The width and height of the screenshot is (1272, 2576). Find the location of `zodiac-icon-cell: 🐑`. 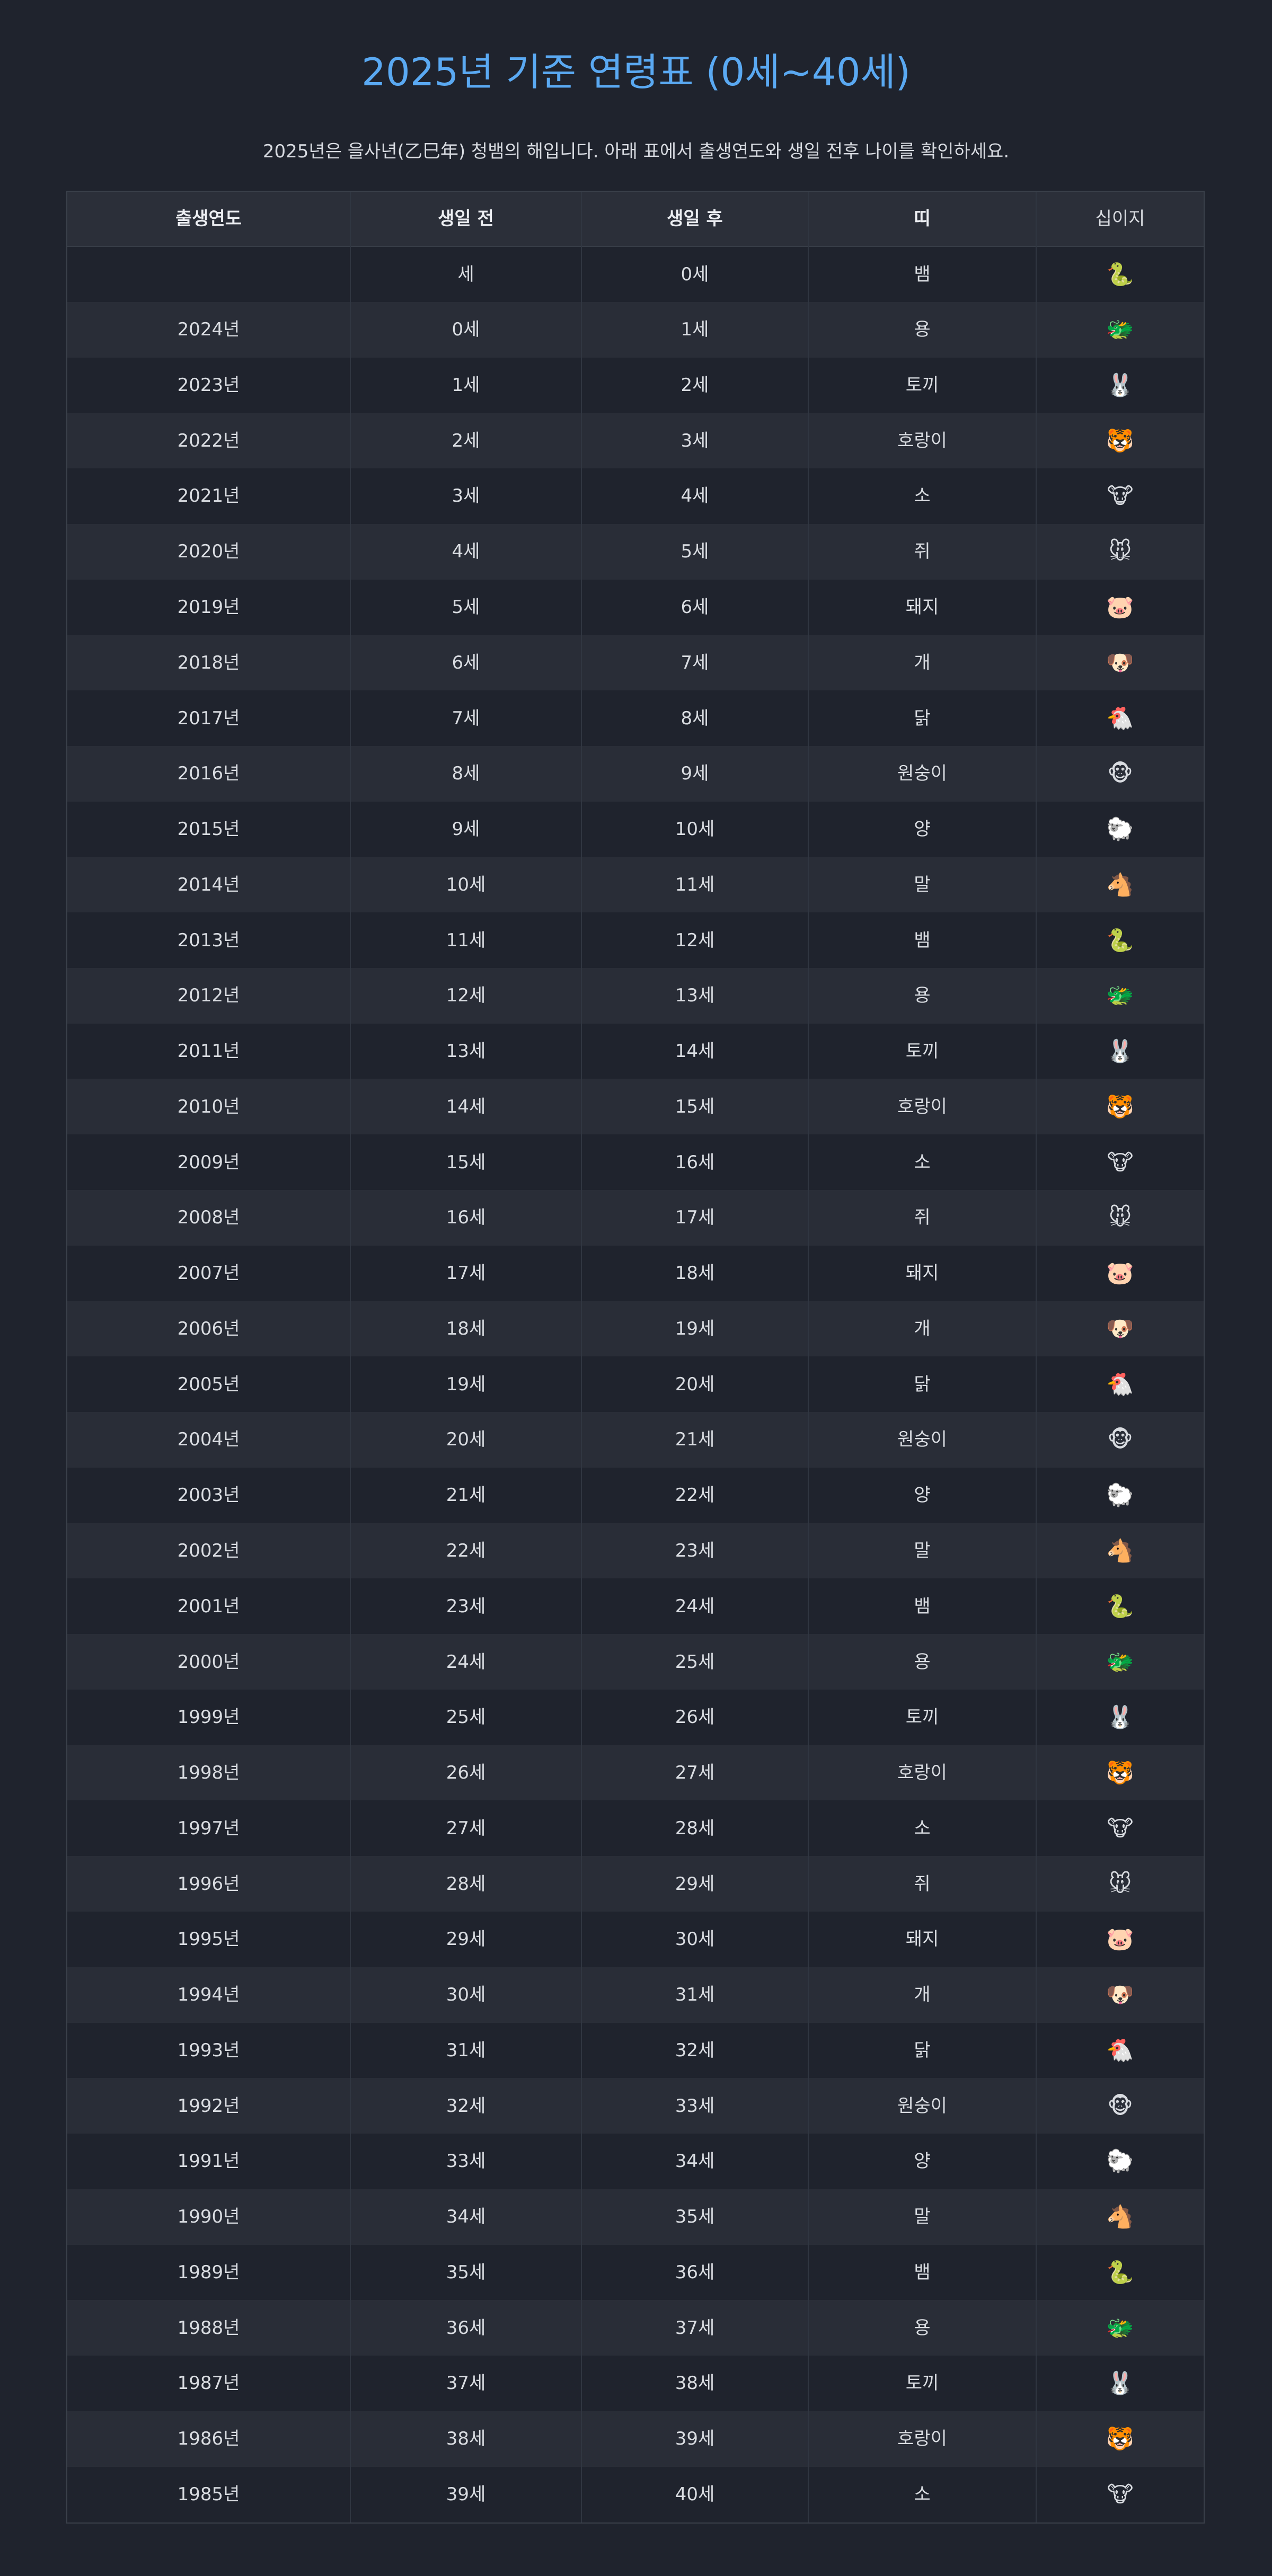

zodiac-icon-cell: 🐑 is located at coordinates (1120, 2161).